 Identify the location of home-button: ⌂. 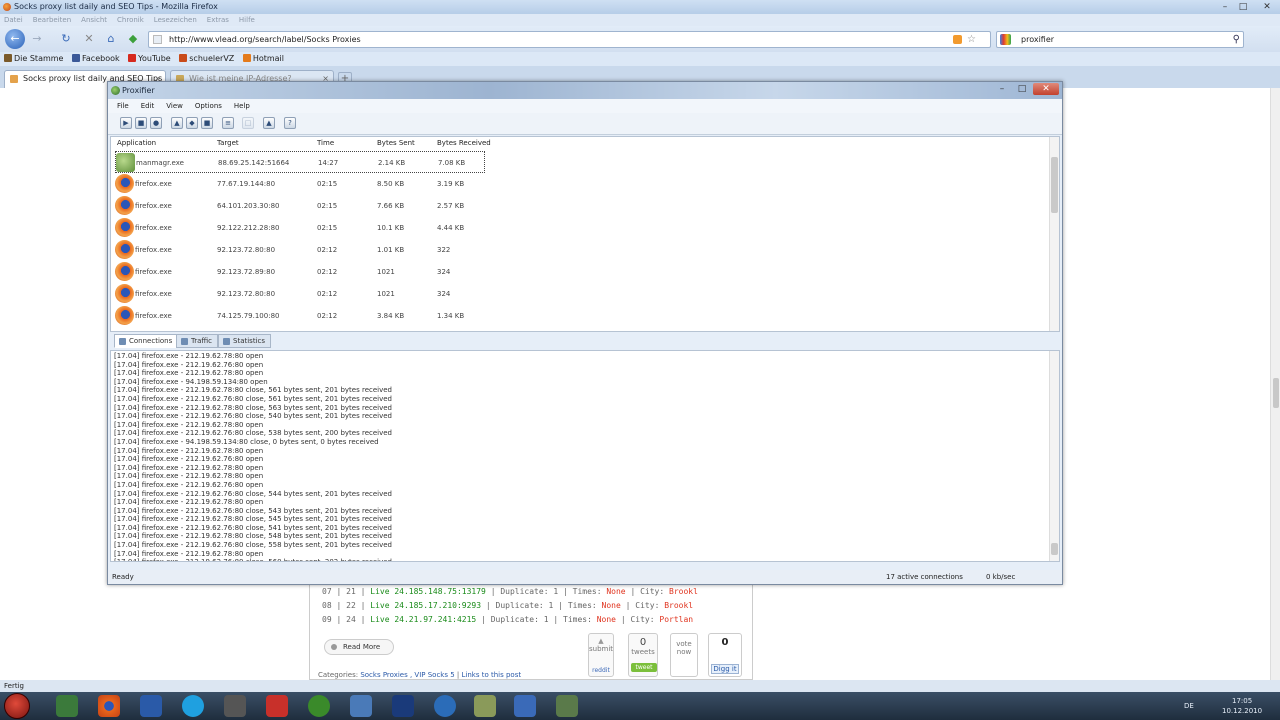
(111, 39).